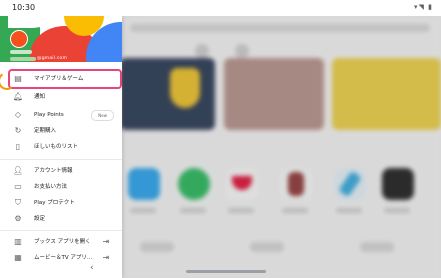 This screenshot has width=441, height=278. I want to click on system-nav-bar: ‹, so click(220, 270).